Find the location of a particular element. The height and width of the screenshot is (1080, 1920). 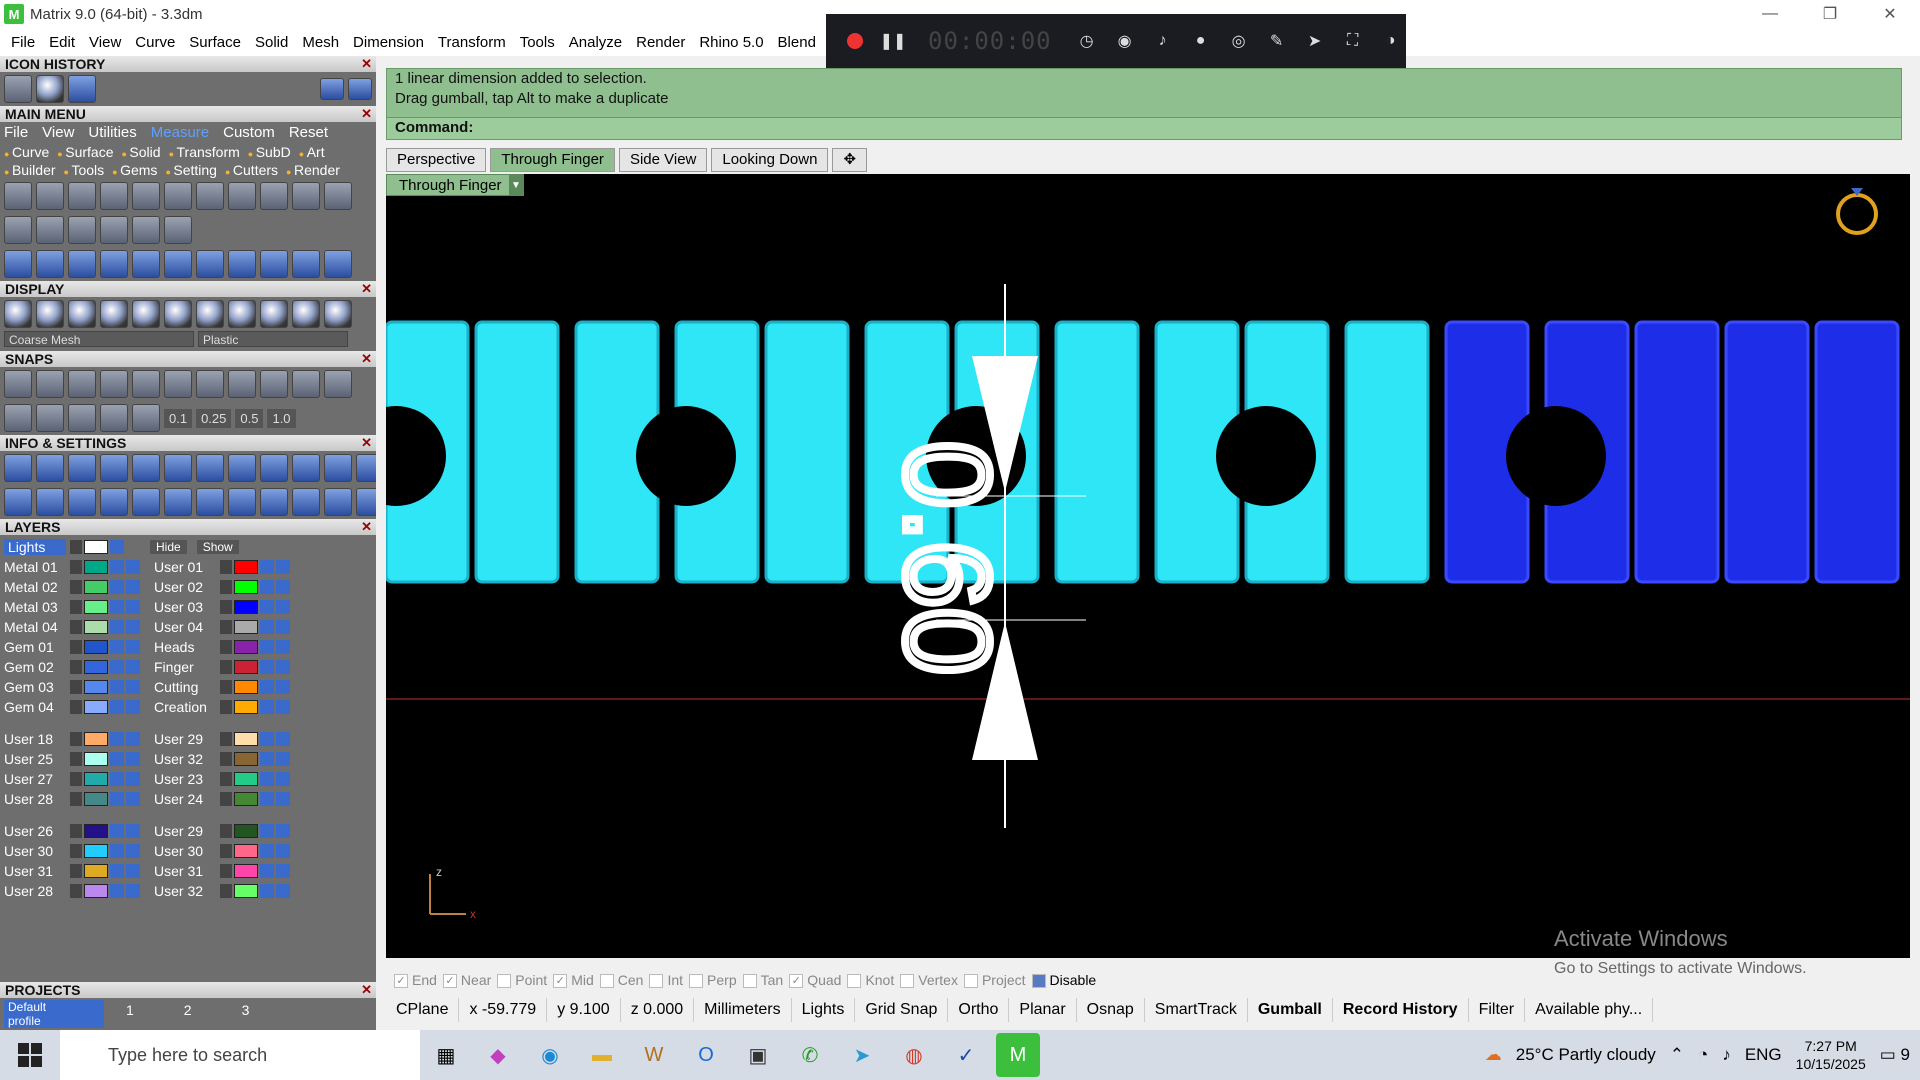

file-explorer-icon: ▬ is located at coordinates (602, 1055).